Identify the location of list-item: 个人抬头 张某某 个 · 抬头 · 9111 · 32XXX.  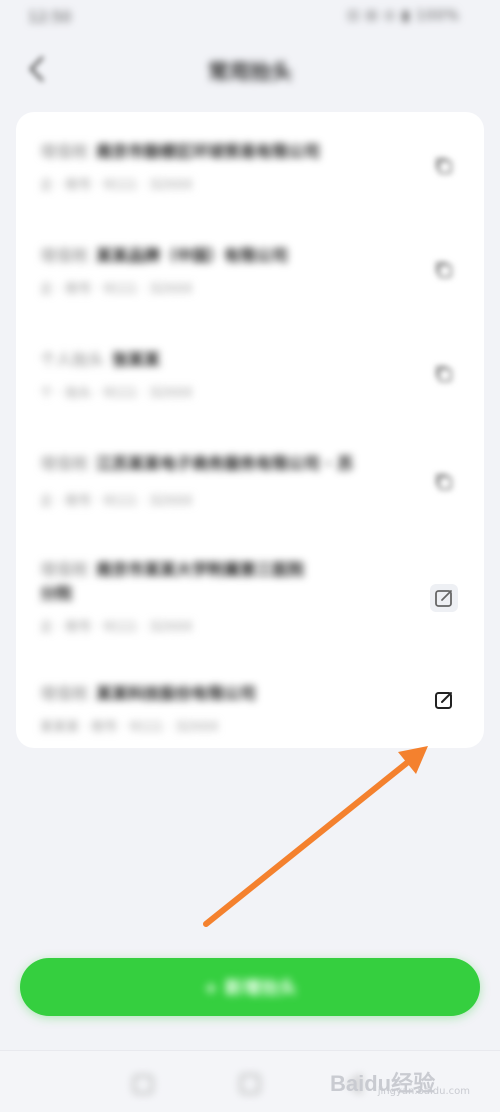
(250, 372).